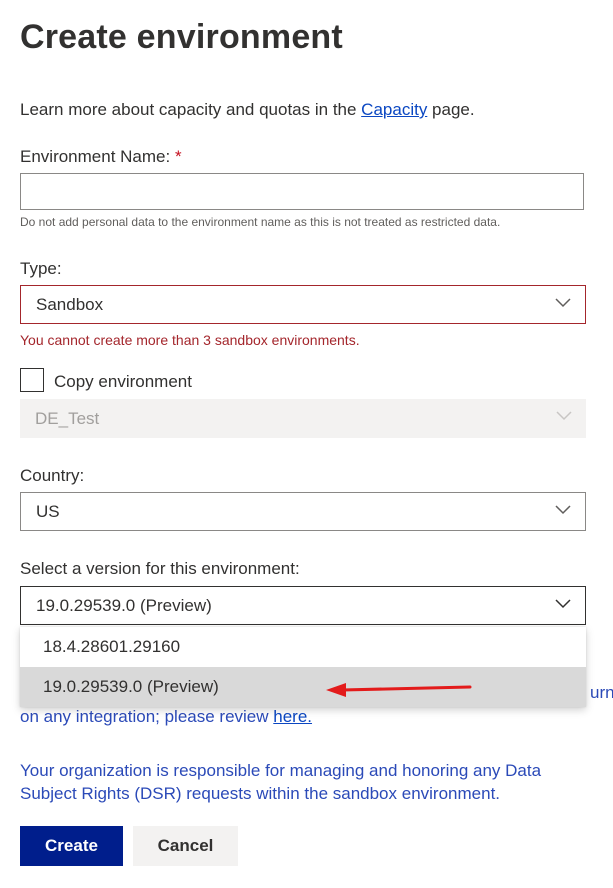 This screenshot has width=613, height=888. Describe the element at coordinates (394, 109) in the screenshot. I see `capacity-link: Capacity` at that location.